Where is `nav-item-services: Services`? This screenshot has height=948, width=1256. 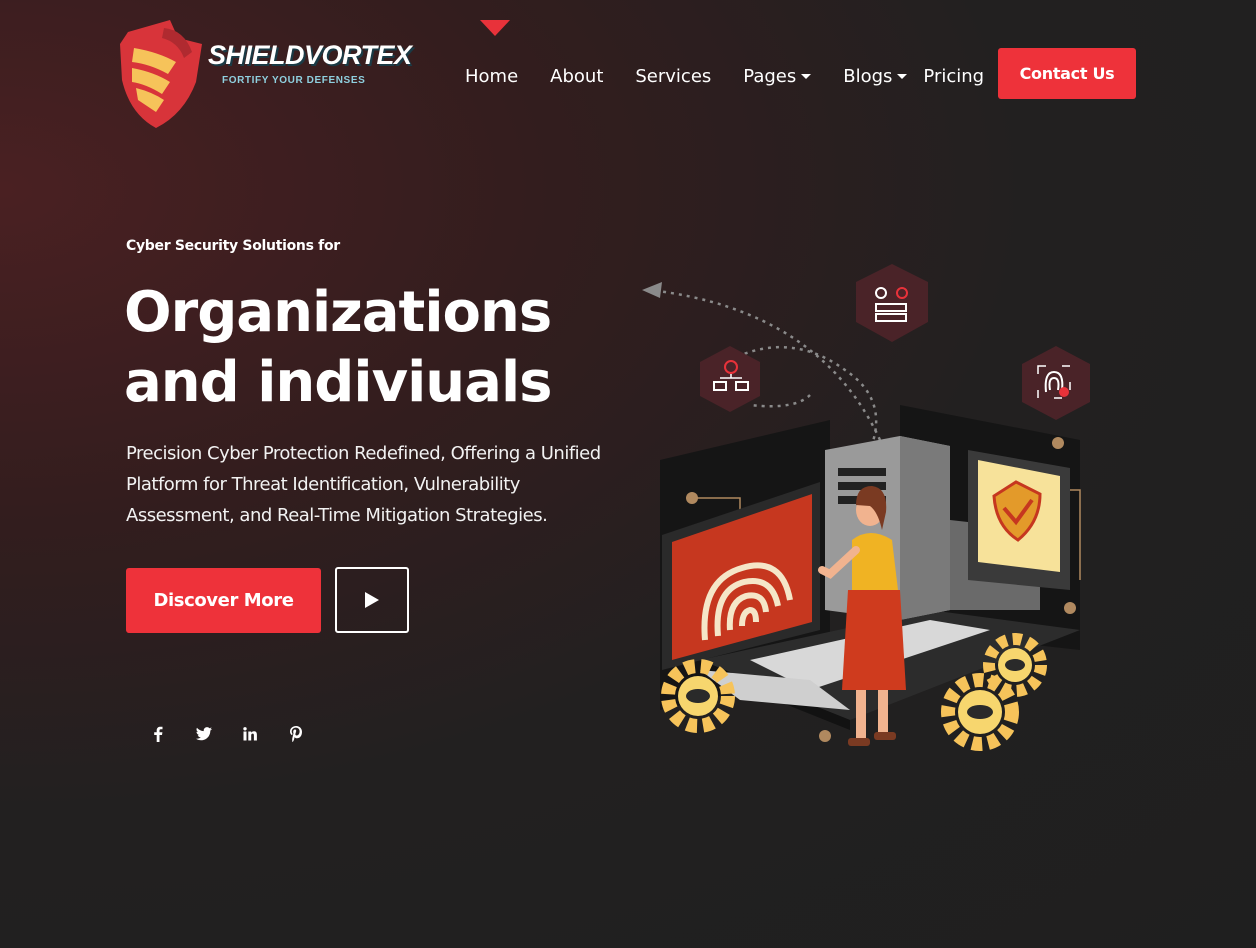
nav-item-services: Services is located at coordinates (673, 76).